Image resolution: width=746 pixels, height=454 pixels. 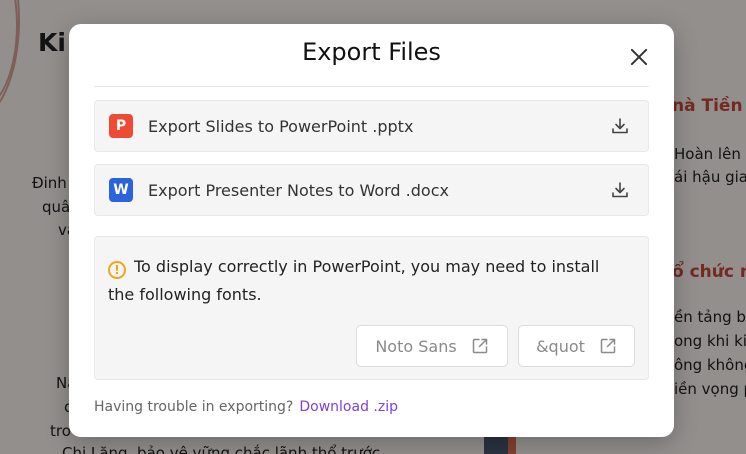 What do you see at coordinates (298, 190) in the screenshot?
I see `export-docx-label: Export Presenter Notes to Word .docx` at bounding box center [298, 190].